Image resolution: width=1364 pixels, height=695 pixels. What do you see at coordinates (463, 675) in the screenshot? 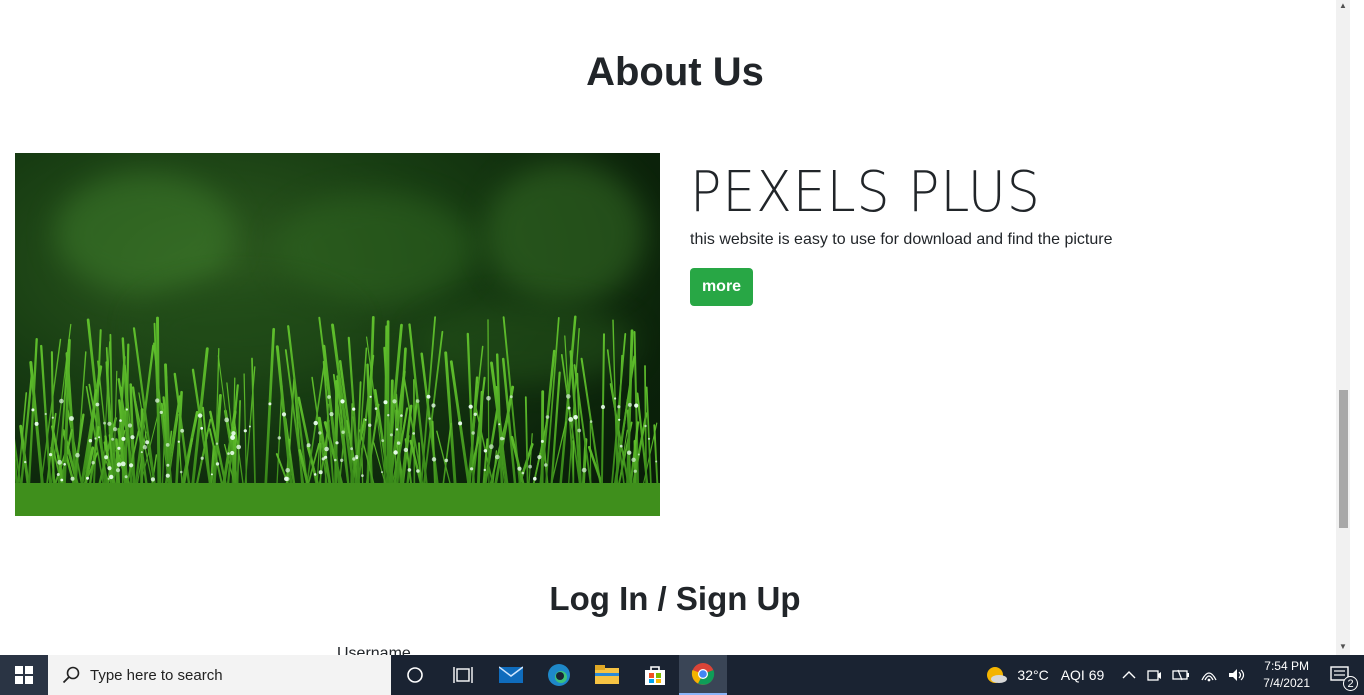
I see `task-view-icon` at bounding box center [463, 675].